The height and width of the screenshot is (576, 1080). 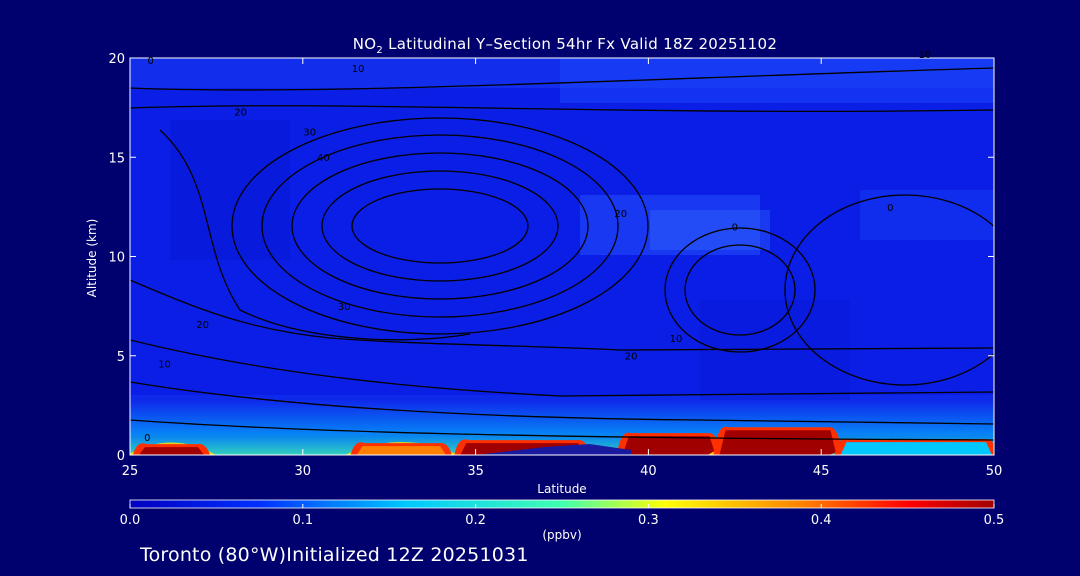 What do you see at coordinates (821, 471) in the screenshot?
I see `x-tick-label: 45` at bounding box center [821, 471].